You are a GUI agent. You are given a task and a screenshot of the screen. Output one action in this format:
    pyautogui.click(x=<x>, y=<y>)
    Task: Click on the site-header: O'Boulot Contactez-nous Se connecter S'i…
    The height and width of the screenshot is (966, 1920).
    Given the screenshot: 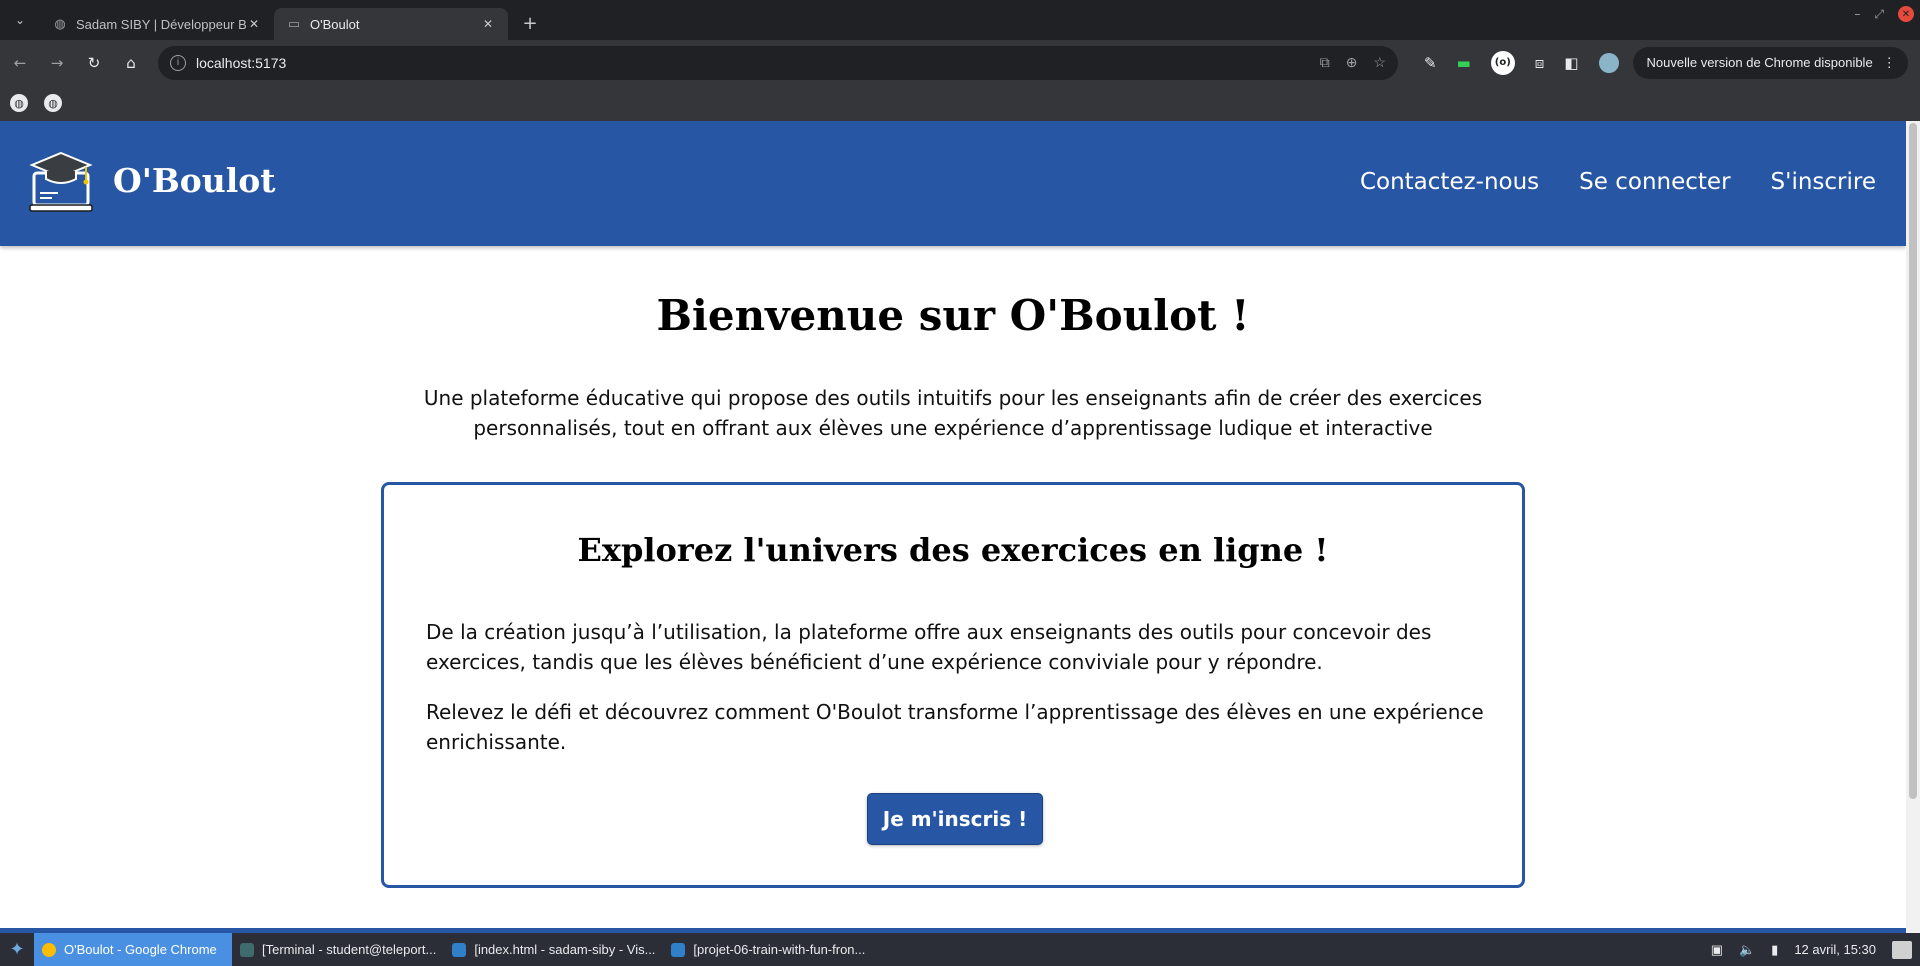 What is the action you would take?
    pyautogui.click(x=953, y=183)
    